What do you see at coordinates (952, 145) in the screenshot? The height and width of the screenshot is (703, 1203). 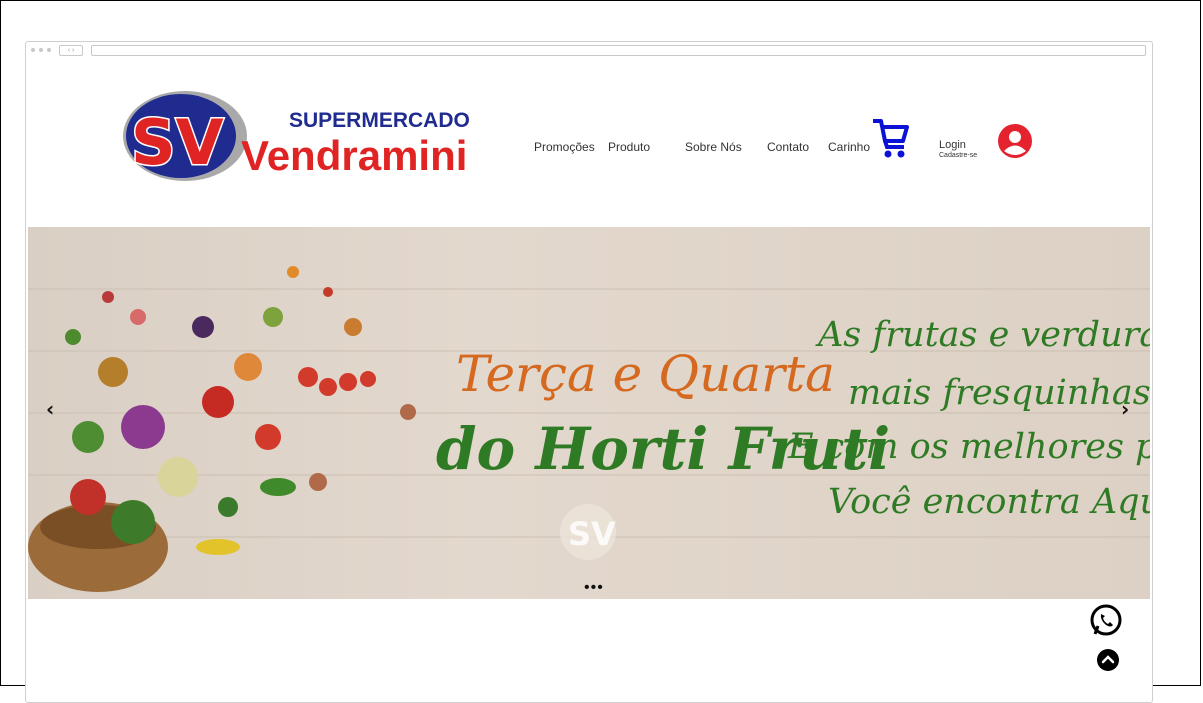 I see `login-link: Login` at bounding box center [952, 145].